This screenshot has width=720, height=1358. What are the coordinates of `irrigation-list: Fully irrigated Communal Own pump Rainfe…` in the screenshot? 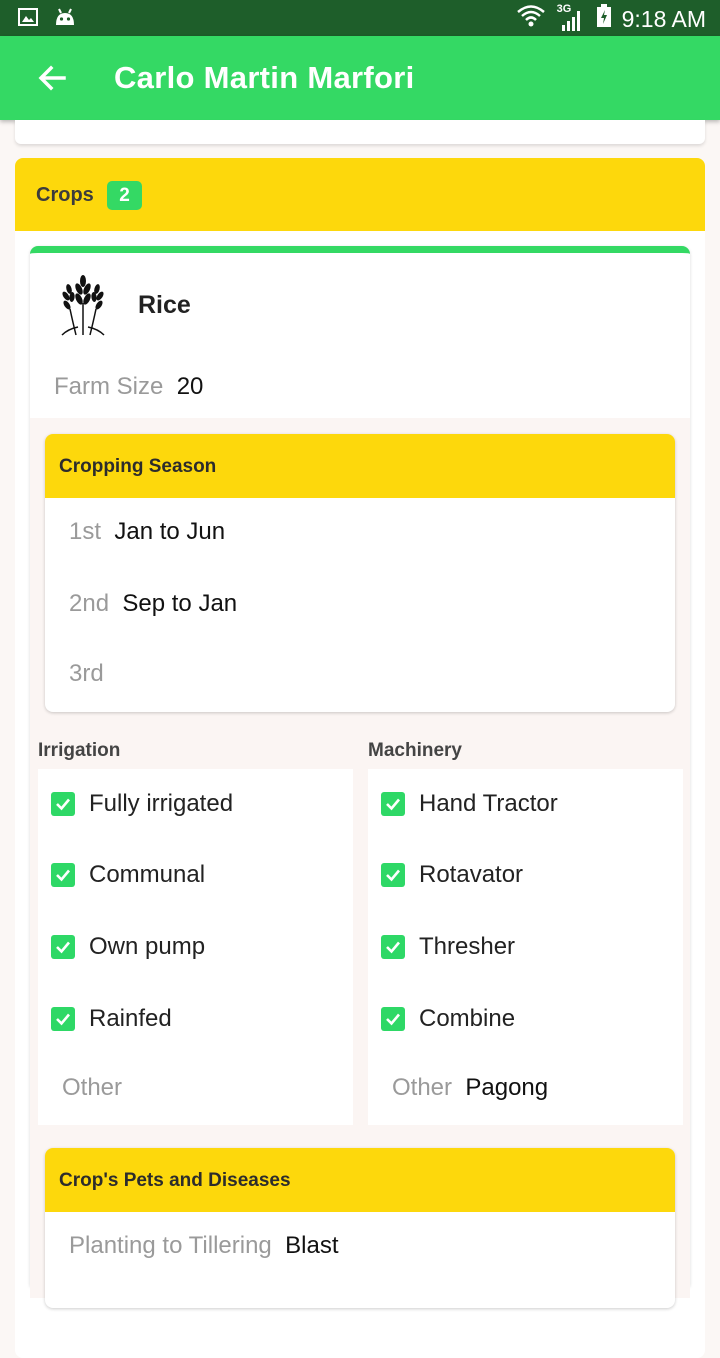 It's located at (195, 947).